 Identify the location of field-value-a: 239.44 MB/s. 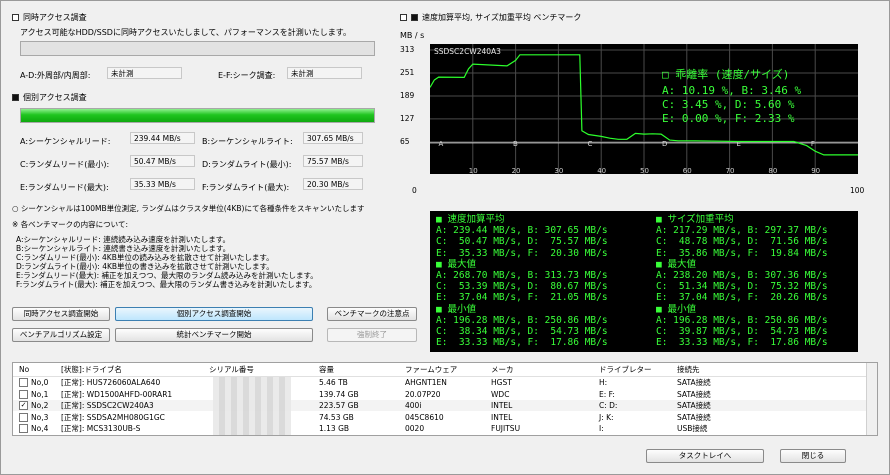
(162, 138).